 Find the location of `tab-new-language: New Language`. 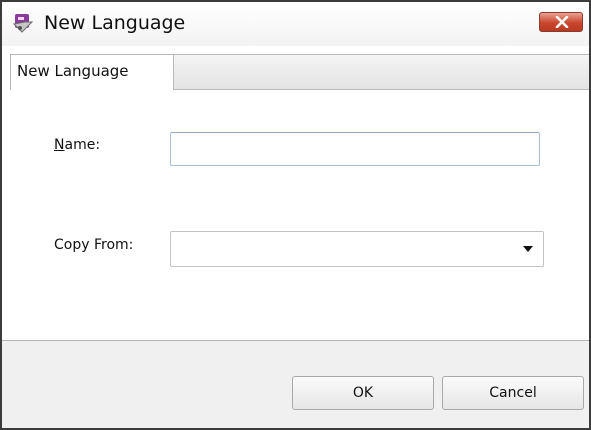

tab-new-language: New Language is located at coordinates (92, 72).